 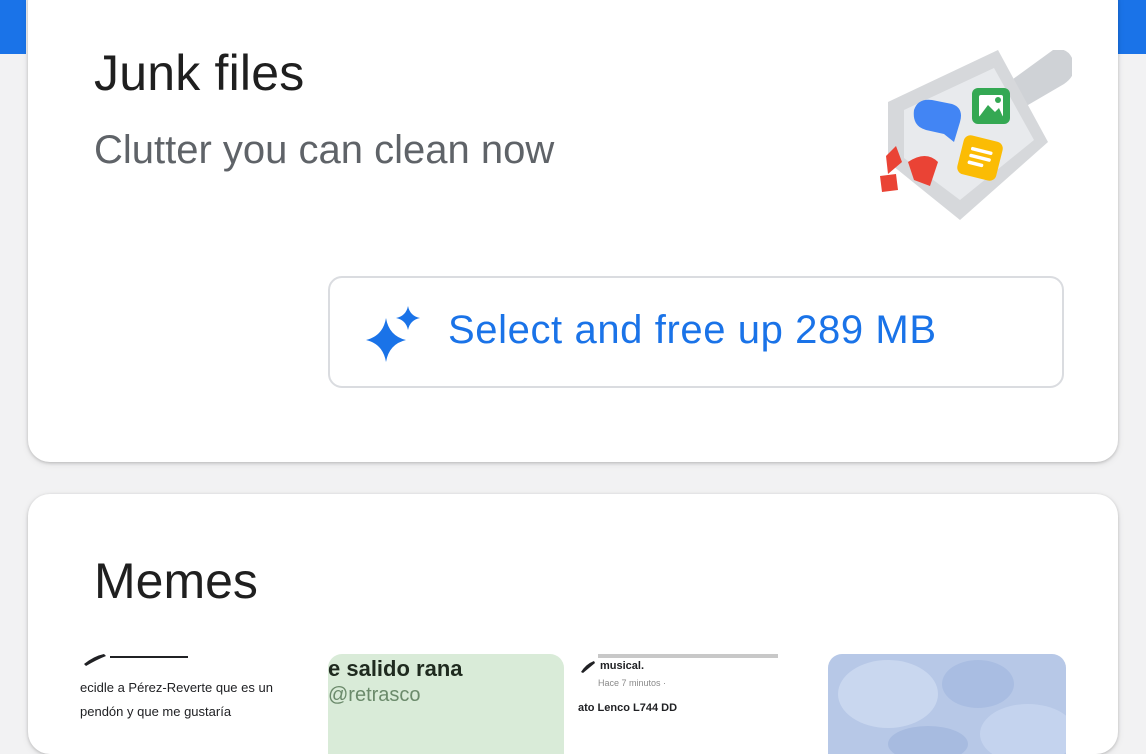 I want to click on meme-thumbnail-1-divider, so click(x=149, y=657).